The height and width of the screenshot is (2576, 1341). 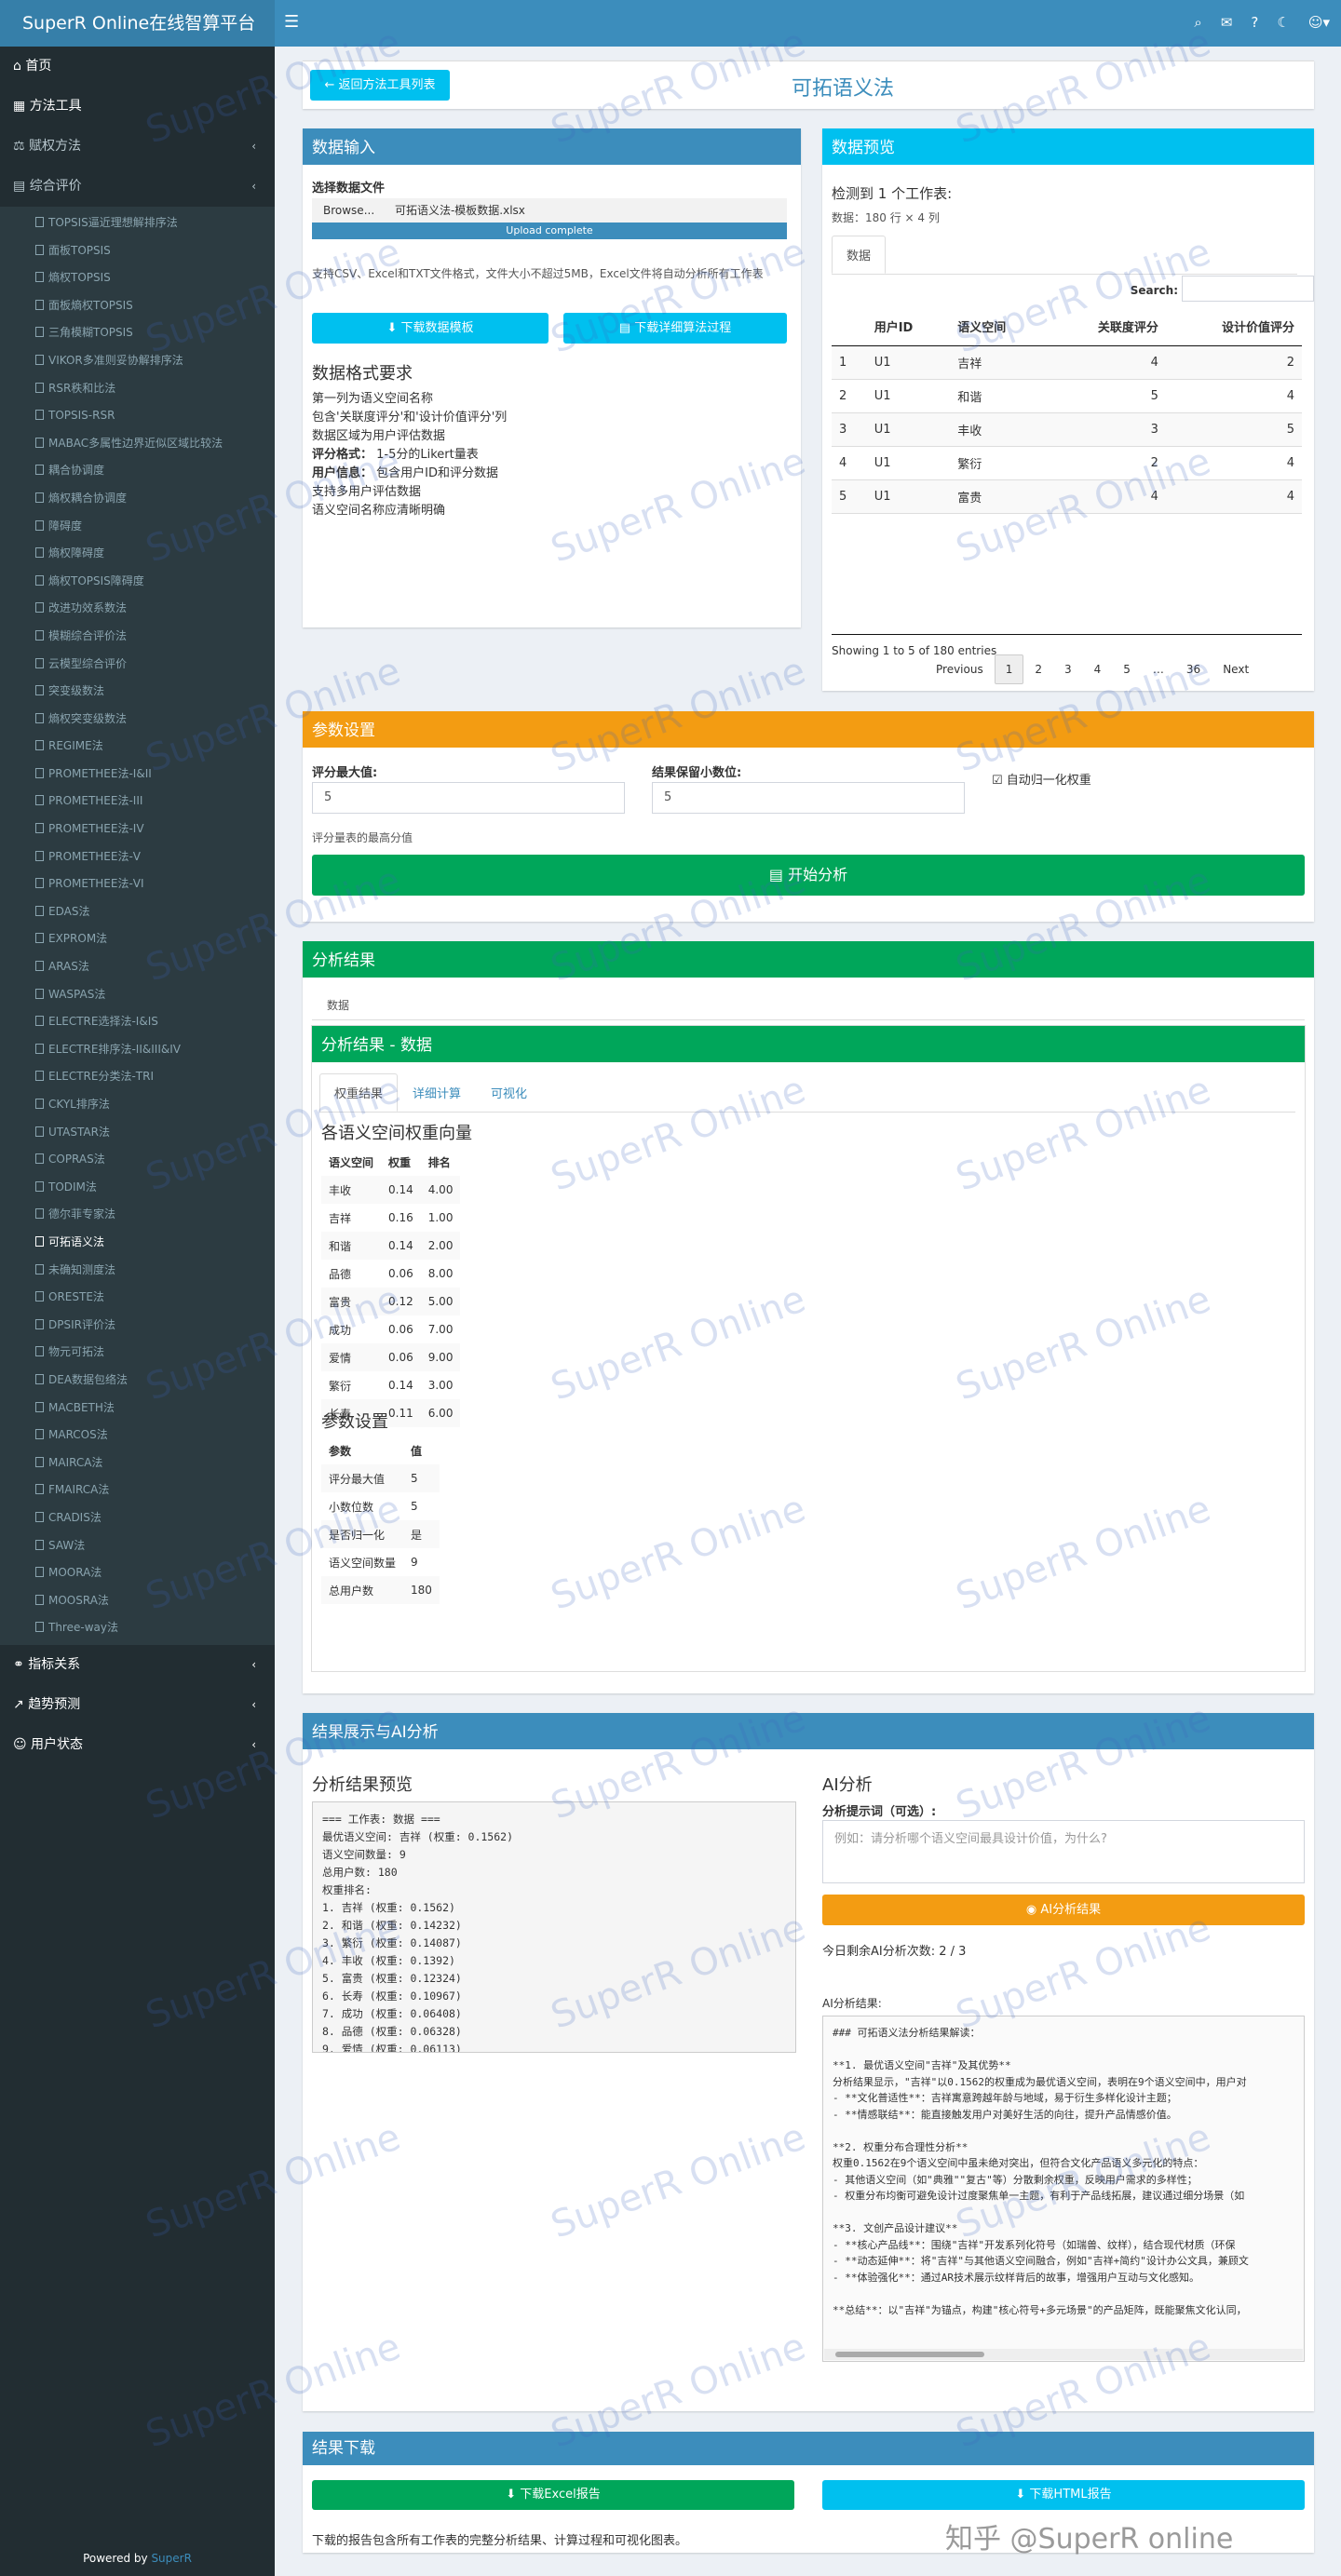 What do you see at coordinates (137, 1105) in the screenshot?
I see `submenu-item: CKYL排序法` at bounding box center [137, 1105].